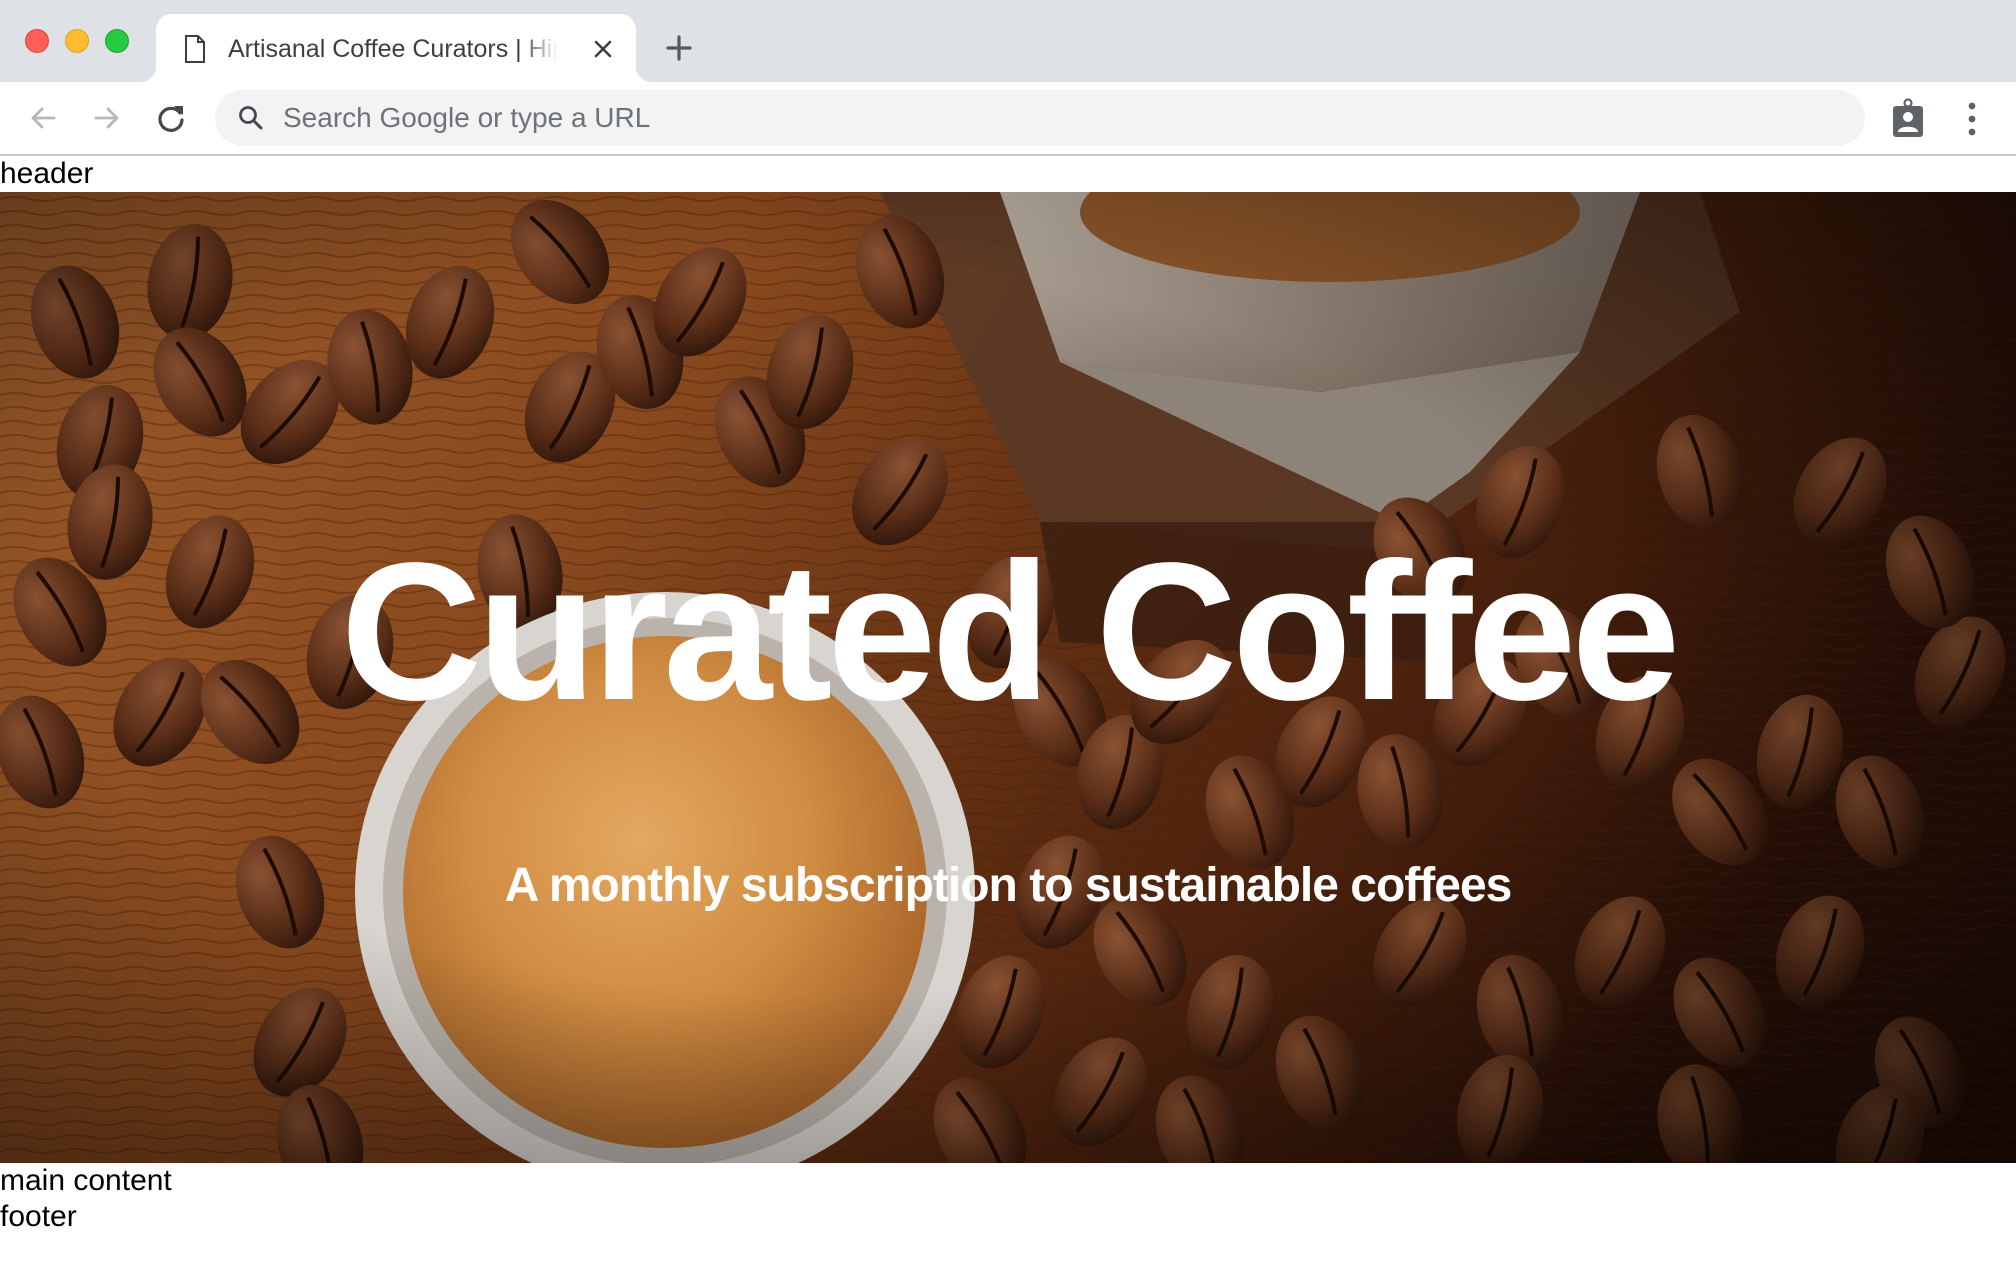 The height and width of the screenshot is (1272, 2016). Describe the element at coordinates (1063, 118) in the screenshot. I see `address-input` at that location.